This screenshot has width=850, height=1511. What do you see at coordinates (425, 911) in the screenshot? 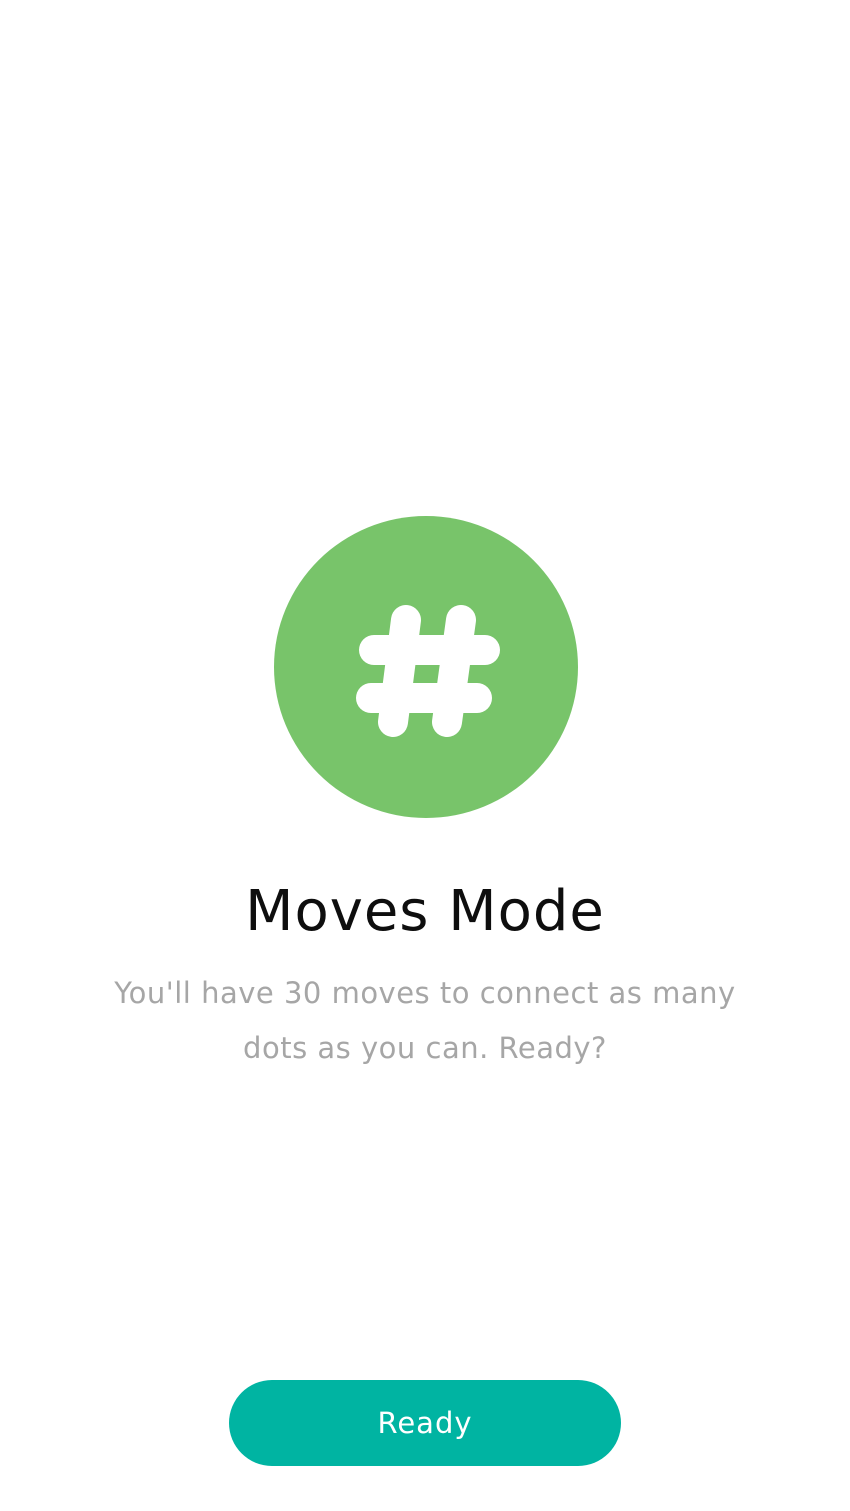
I see `mode-title: Moves Mode` at bounding box center [425, 911].